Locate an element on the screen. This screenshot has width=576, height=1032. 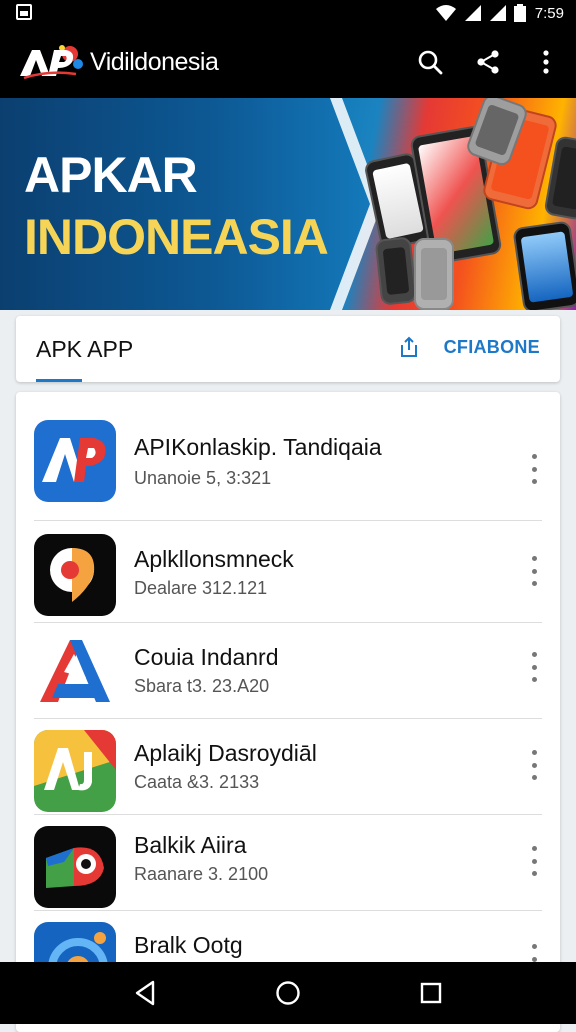
app-name: Couia Indanrd is located at coordinates (206, 657).